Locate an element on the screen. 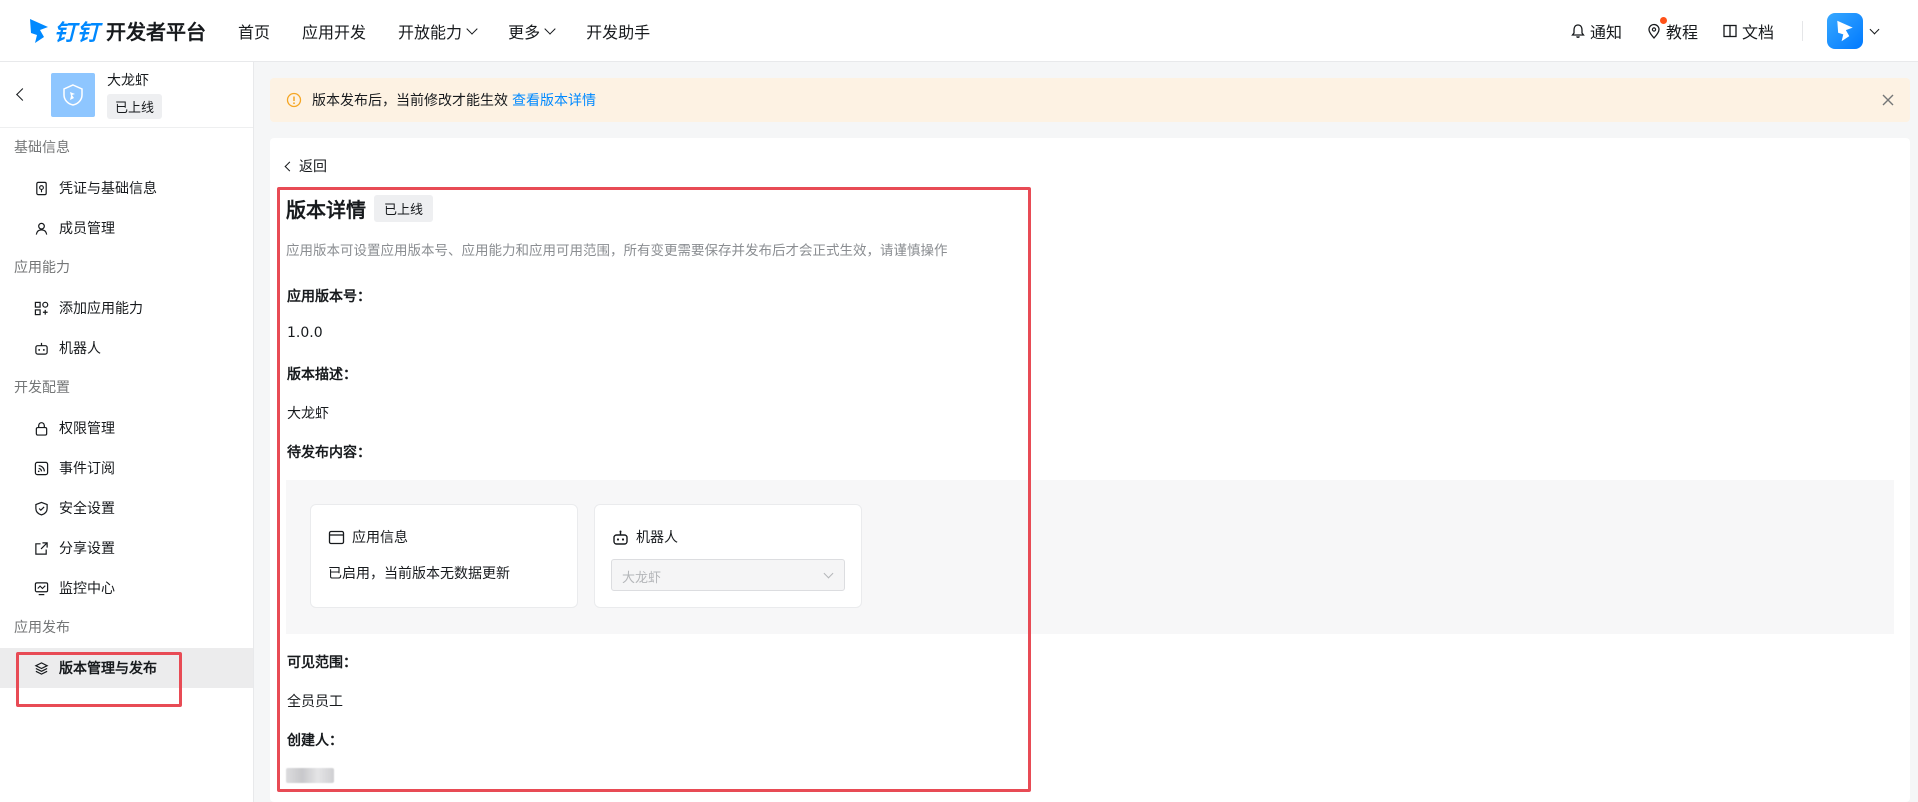 Image resolution: width=1918 pixels, height=802 pixels. banner-text: 版本发布后，当前修改才能生效 is located at coordinates (410, 101).